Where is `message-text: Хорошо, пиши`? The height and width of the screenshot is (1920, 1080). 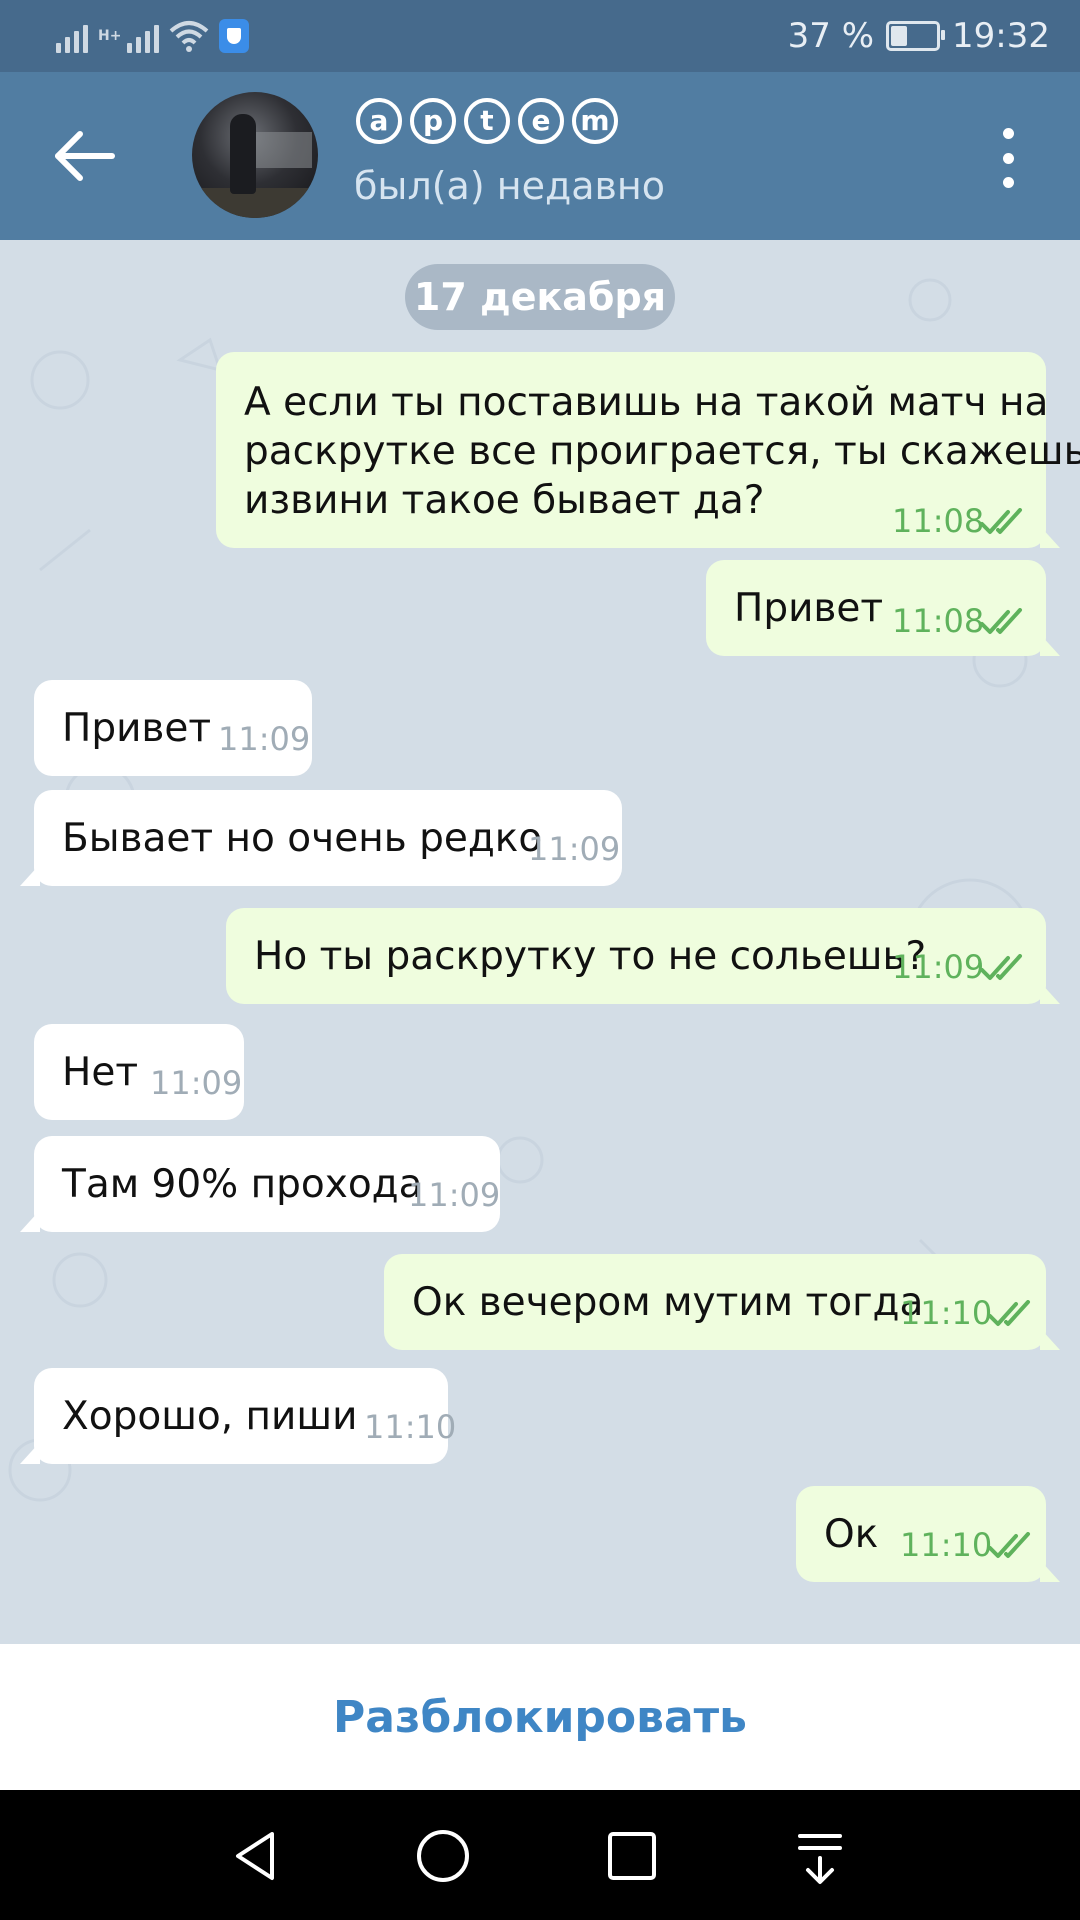 message-text: Хорошо, пиши is located at coordinates (209, 1416).